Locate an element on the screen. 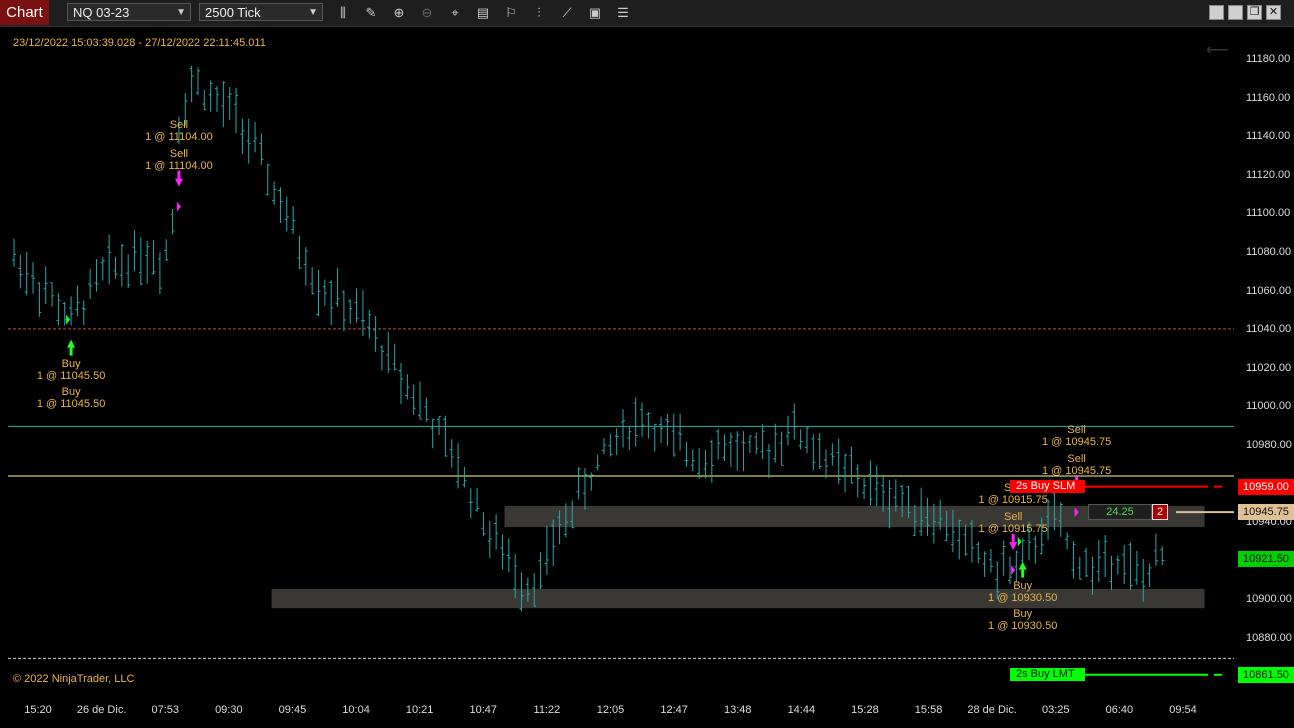 This screenshot has height=728, width=1294. instrument-selector: NQ 03-23 ▼ is located at coordinates (129, 12).